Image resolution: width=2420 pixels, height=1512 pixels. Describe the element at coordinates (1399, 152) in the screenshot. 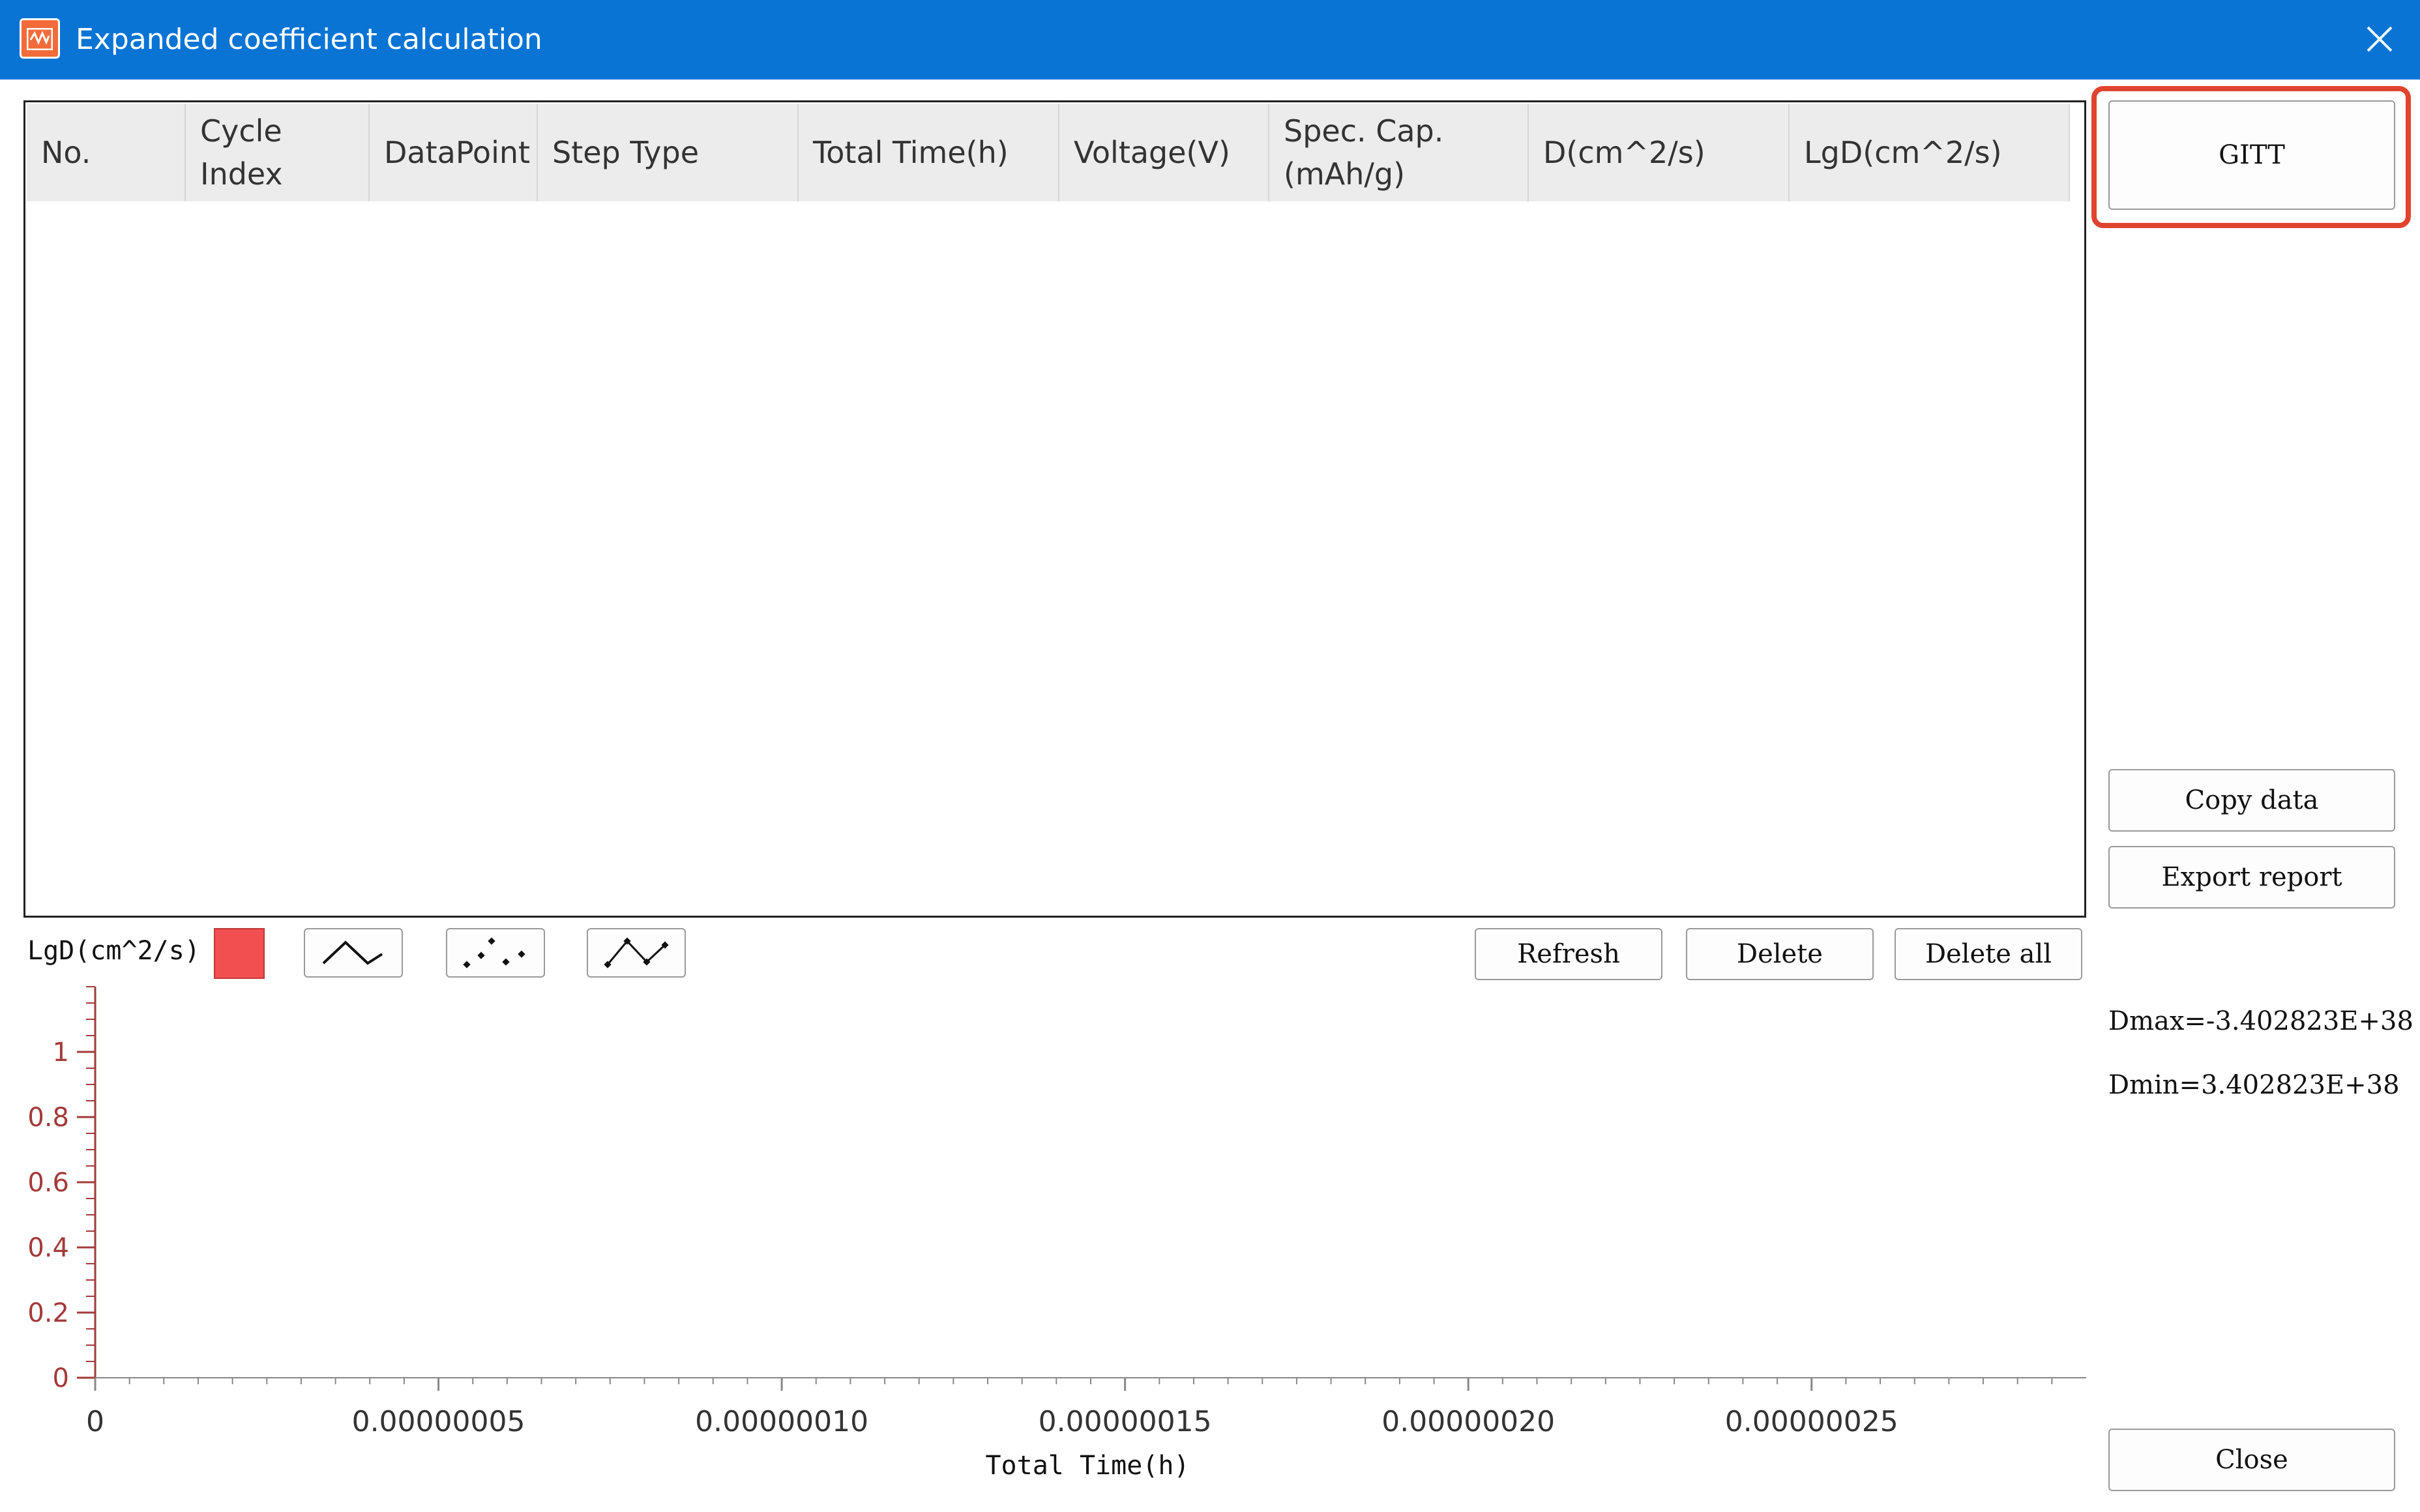

I see `column-header-spec-cap: Spec. Cap.(mAh/g)` at that location.